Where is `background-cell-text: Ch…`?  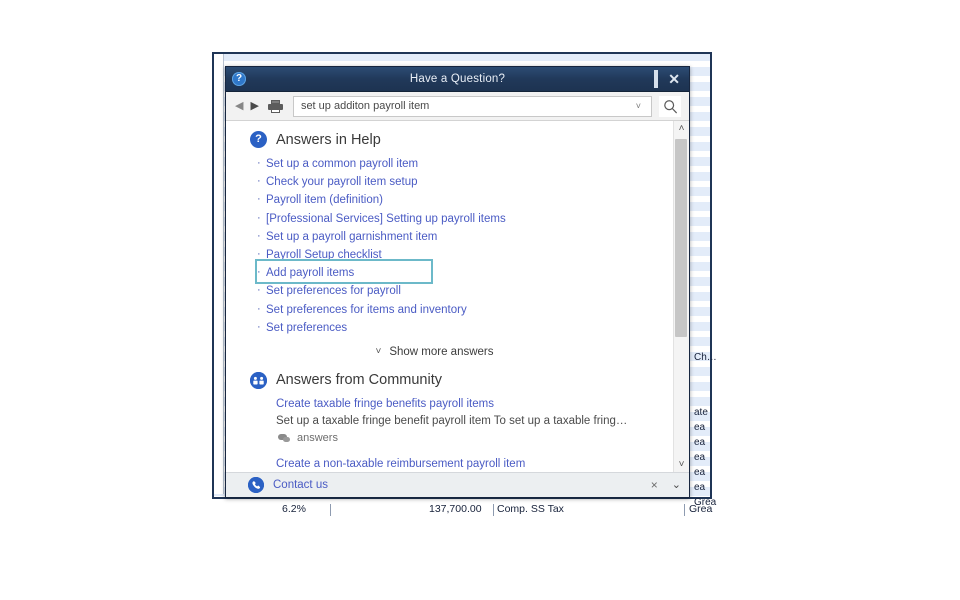 background-cell-text: Ch… is located at coordinates (705, 357).